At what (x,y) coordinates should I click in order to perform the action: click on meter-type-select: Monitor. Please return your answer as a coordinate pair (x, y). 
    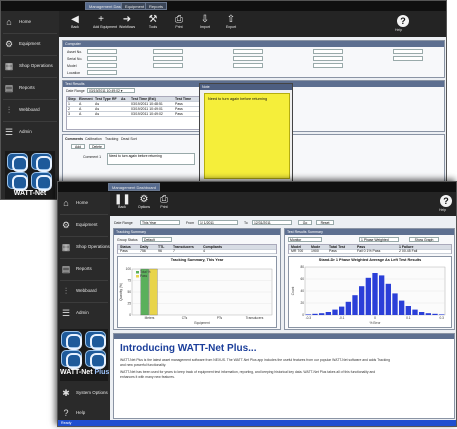
    Looking at the image, I should click on (305, 239).